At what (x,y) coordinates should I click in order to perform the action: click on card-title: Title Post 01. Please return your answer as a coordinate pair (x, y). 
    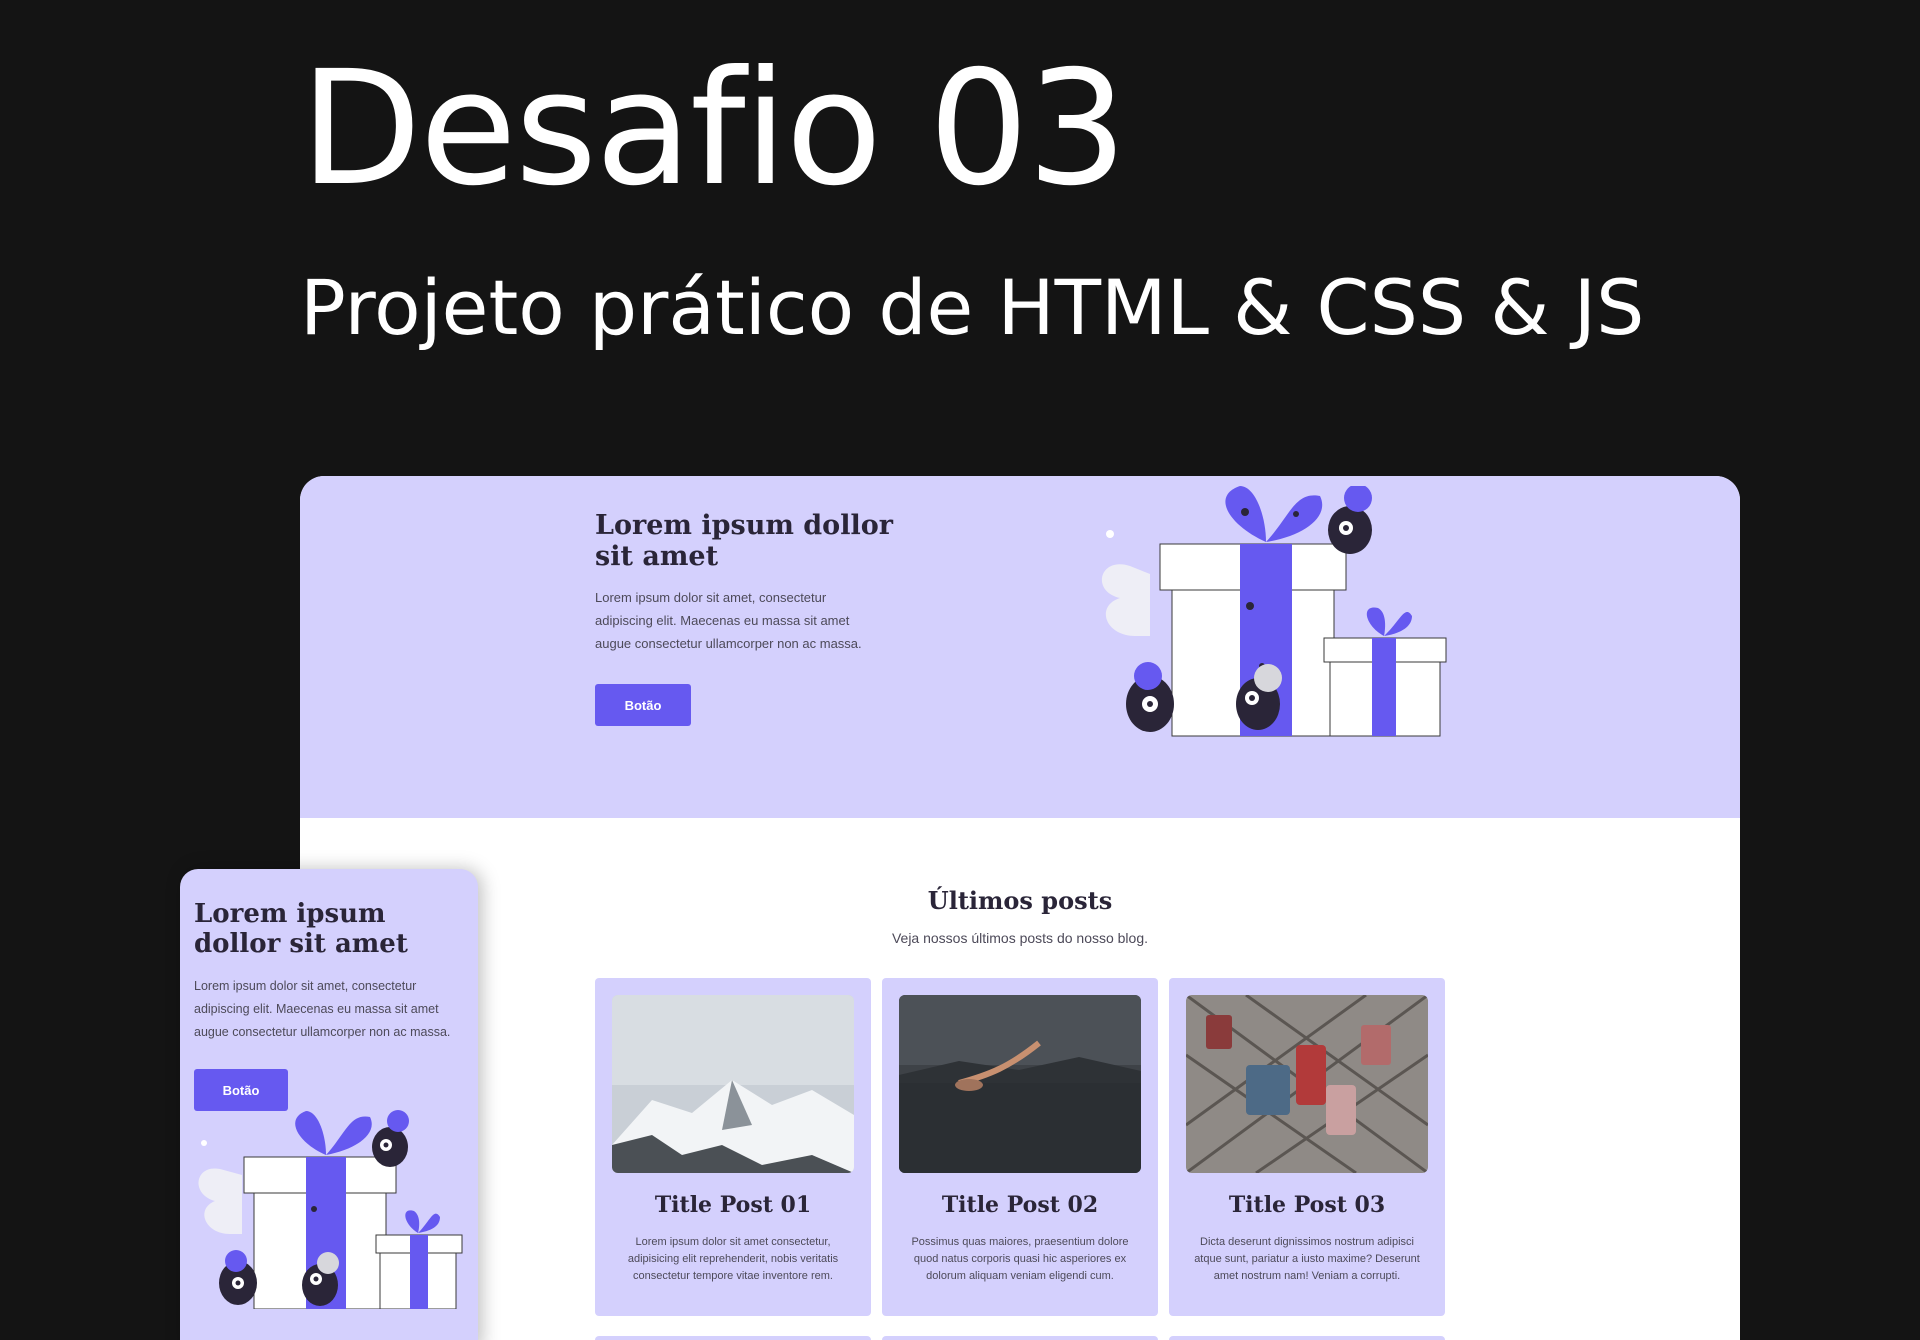
    Looking at the image, I should click on (733, 1205).